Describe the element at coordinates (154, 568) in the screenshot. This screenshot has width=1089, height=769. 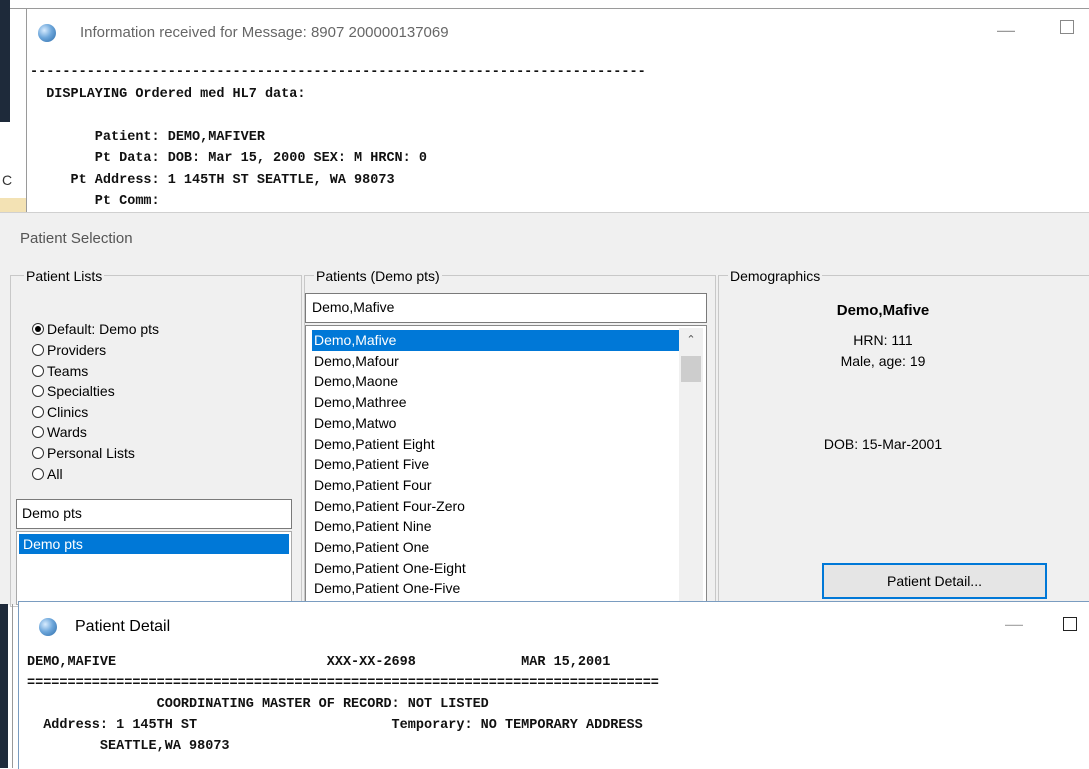
I see `patient-list-listbox: Demo pts` at that location.